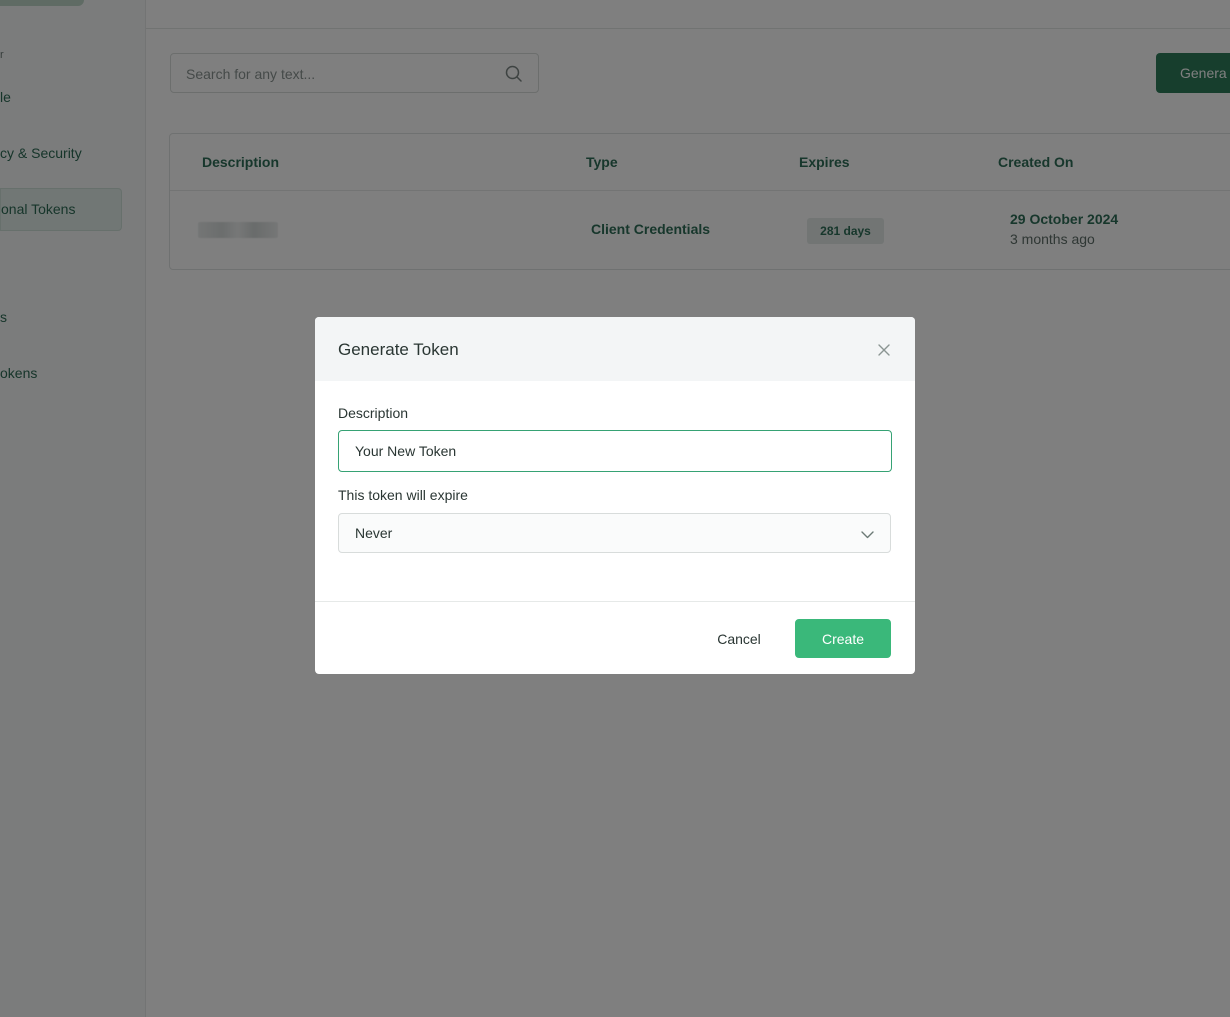 The width and height of the screenshot is (1230, 1017). What do you see at coordinates (398, 349) in the screenshot?
I see `dialog-title: Generate Token` at bounding box center [398, 349].